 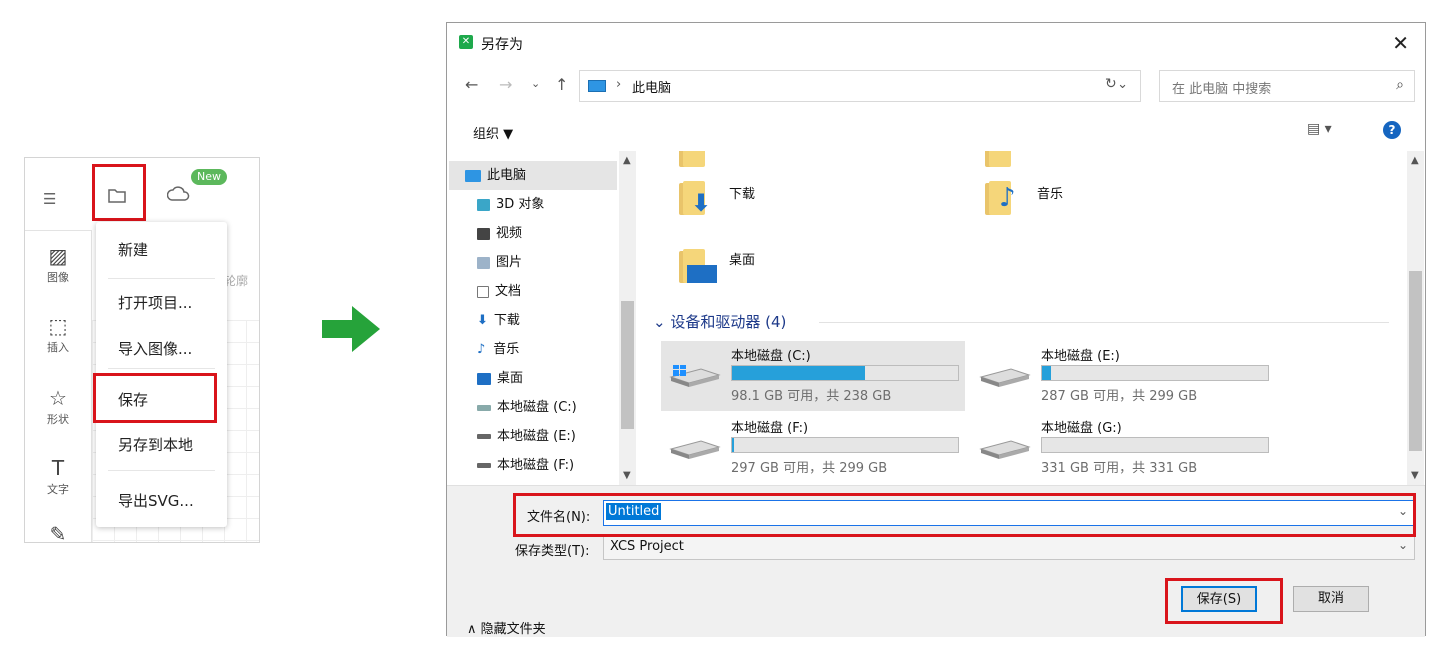 What do you see at coordinates (161, 250) in the screenshot?
I see `menu-item-new: 新建` at bounding box center [161, 250].